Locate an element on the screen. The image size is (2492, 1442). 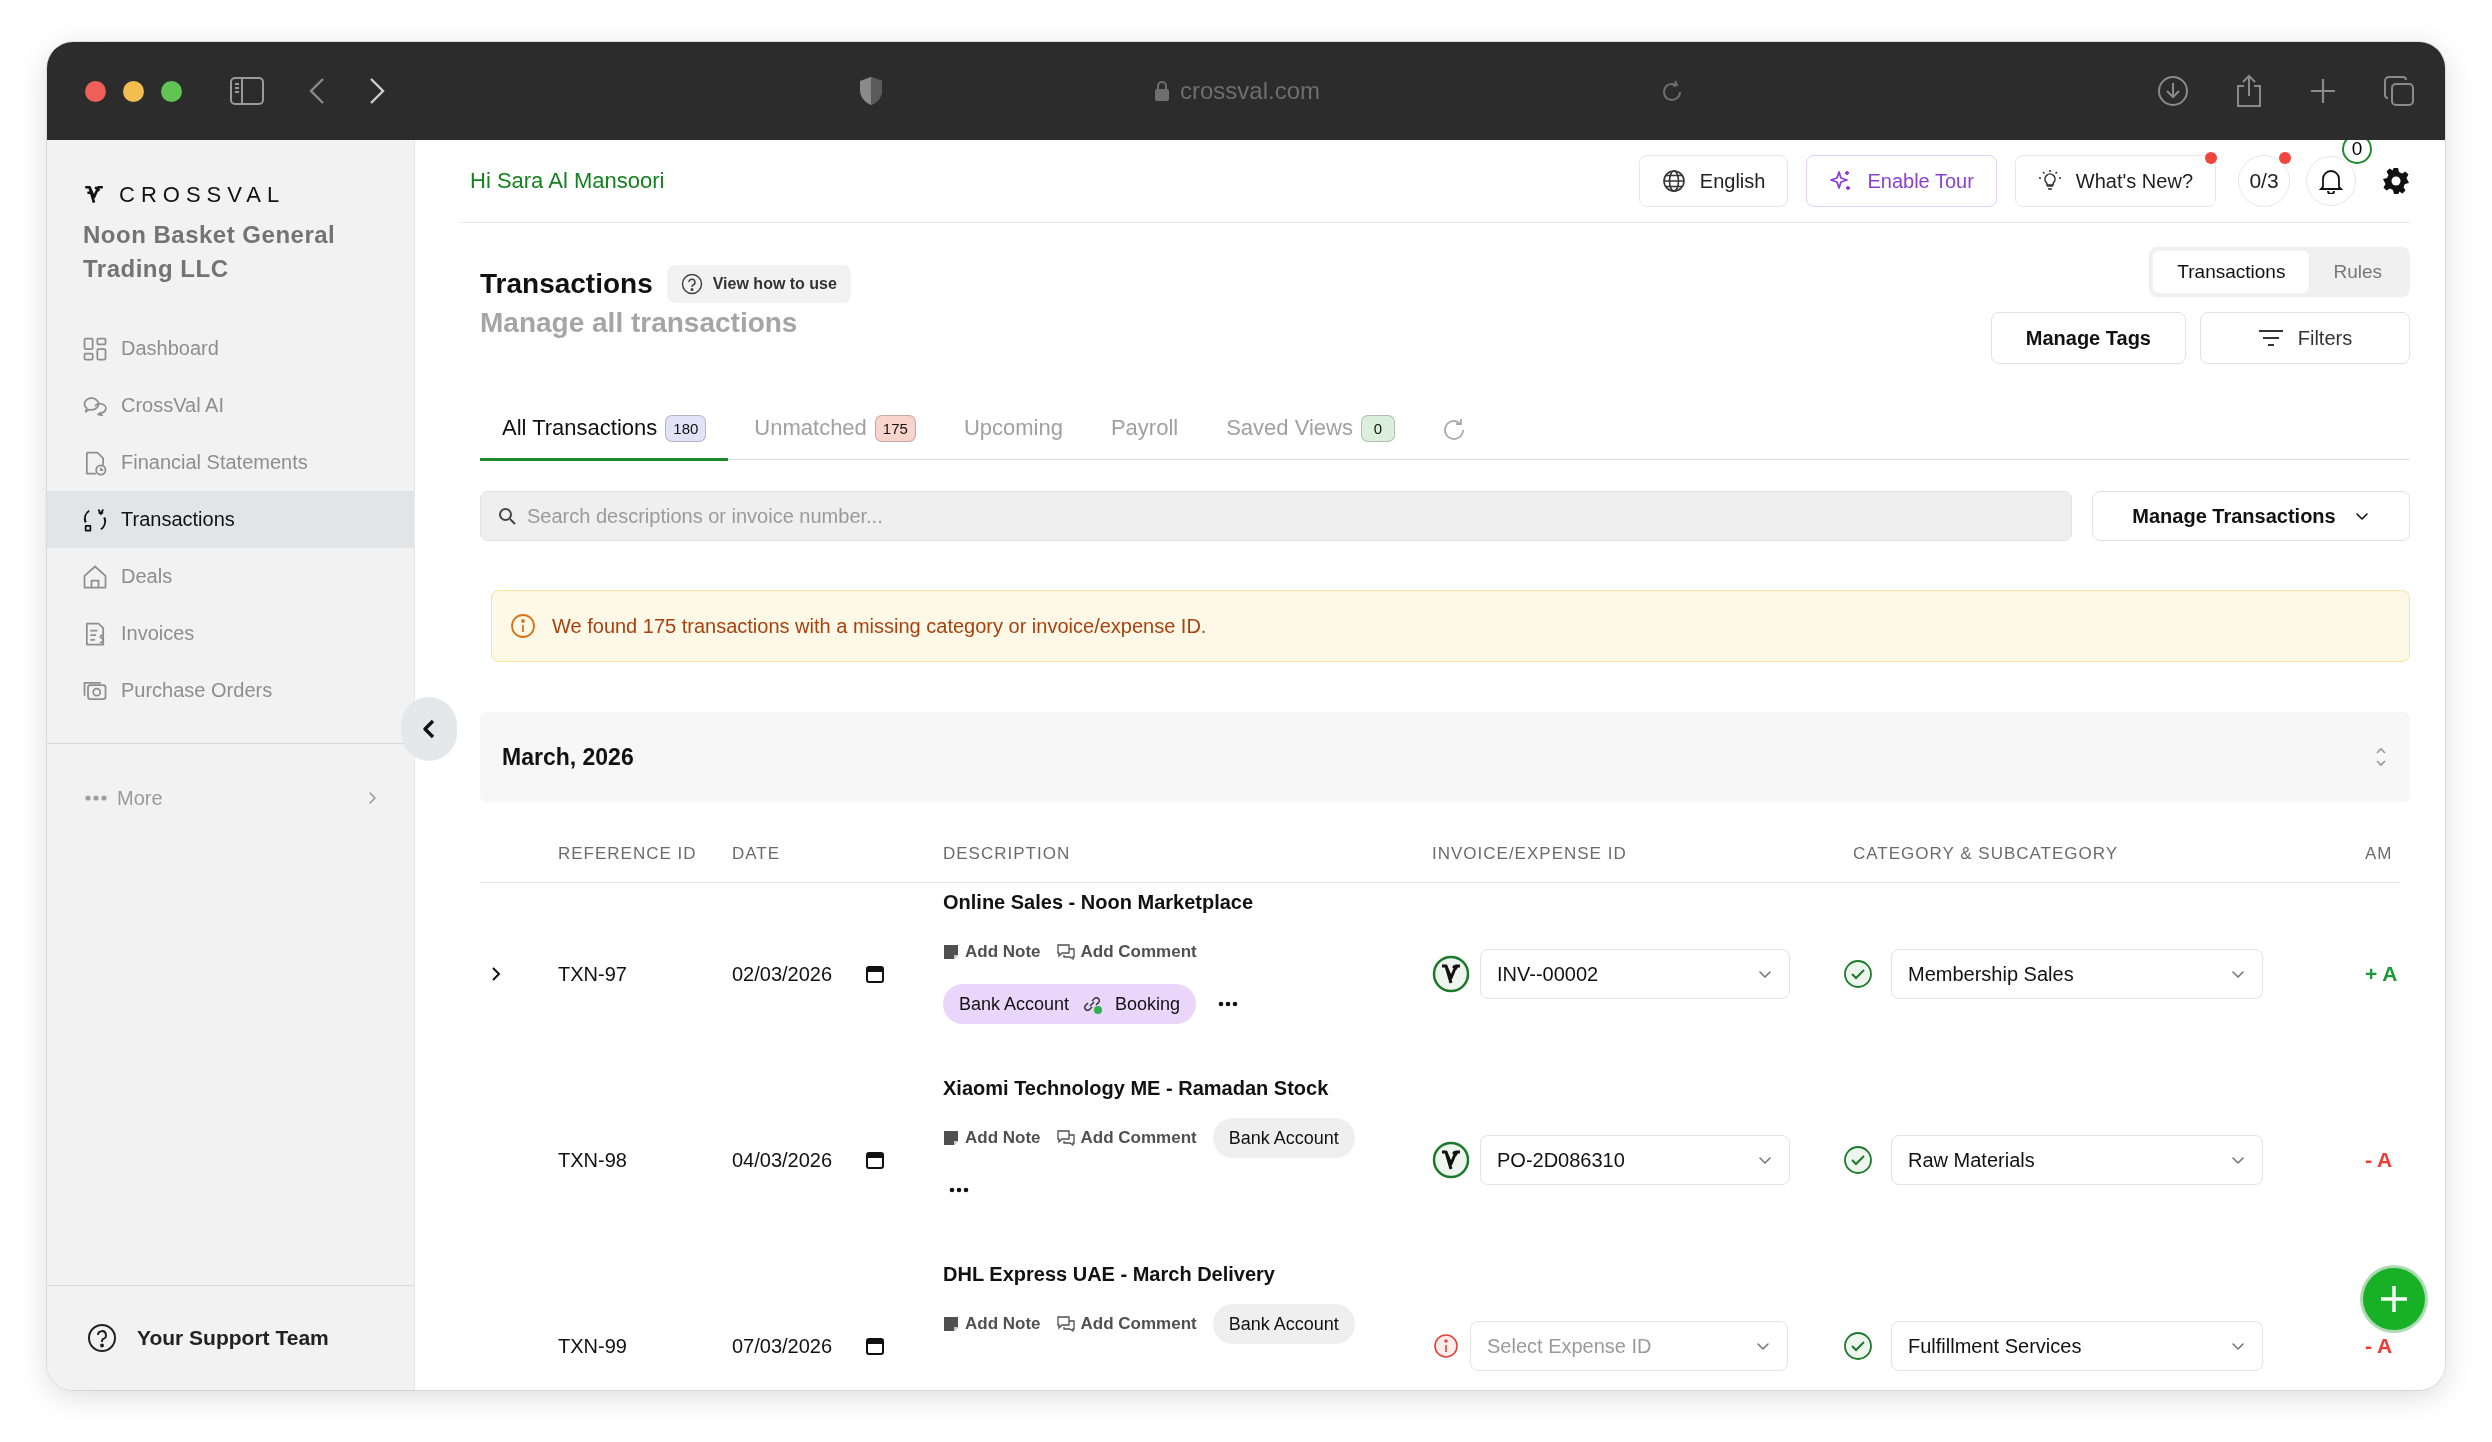
reload-icon is located at coordinates (1672, 91).